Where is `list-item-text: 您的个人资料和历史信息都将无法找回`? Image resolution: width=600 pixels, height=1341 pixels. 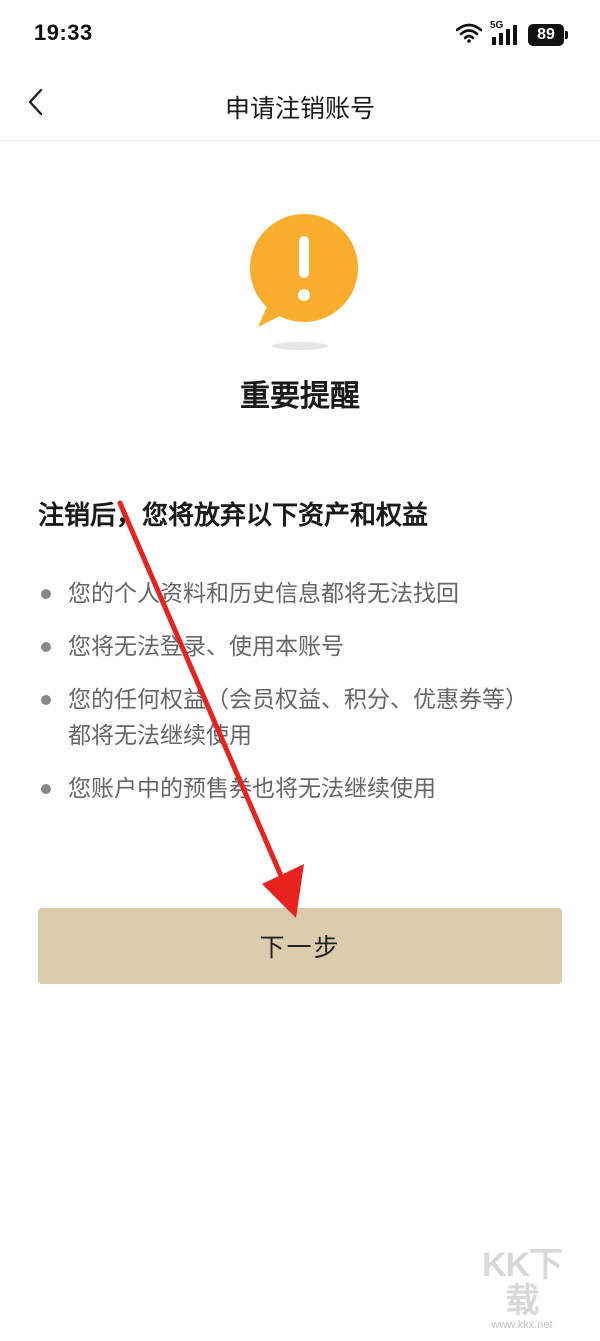 list-item-text: 您的个人资料和历史信息都将无法找回 is located at coordinates (263, 594).